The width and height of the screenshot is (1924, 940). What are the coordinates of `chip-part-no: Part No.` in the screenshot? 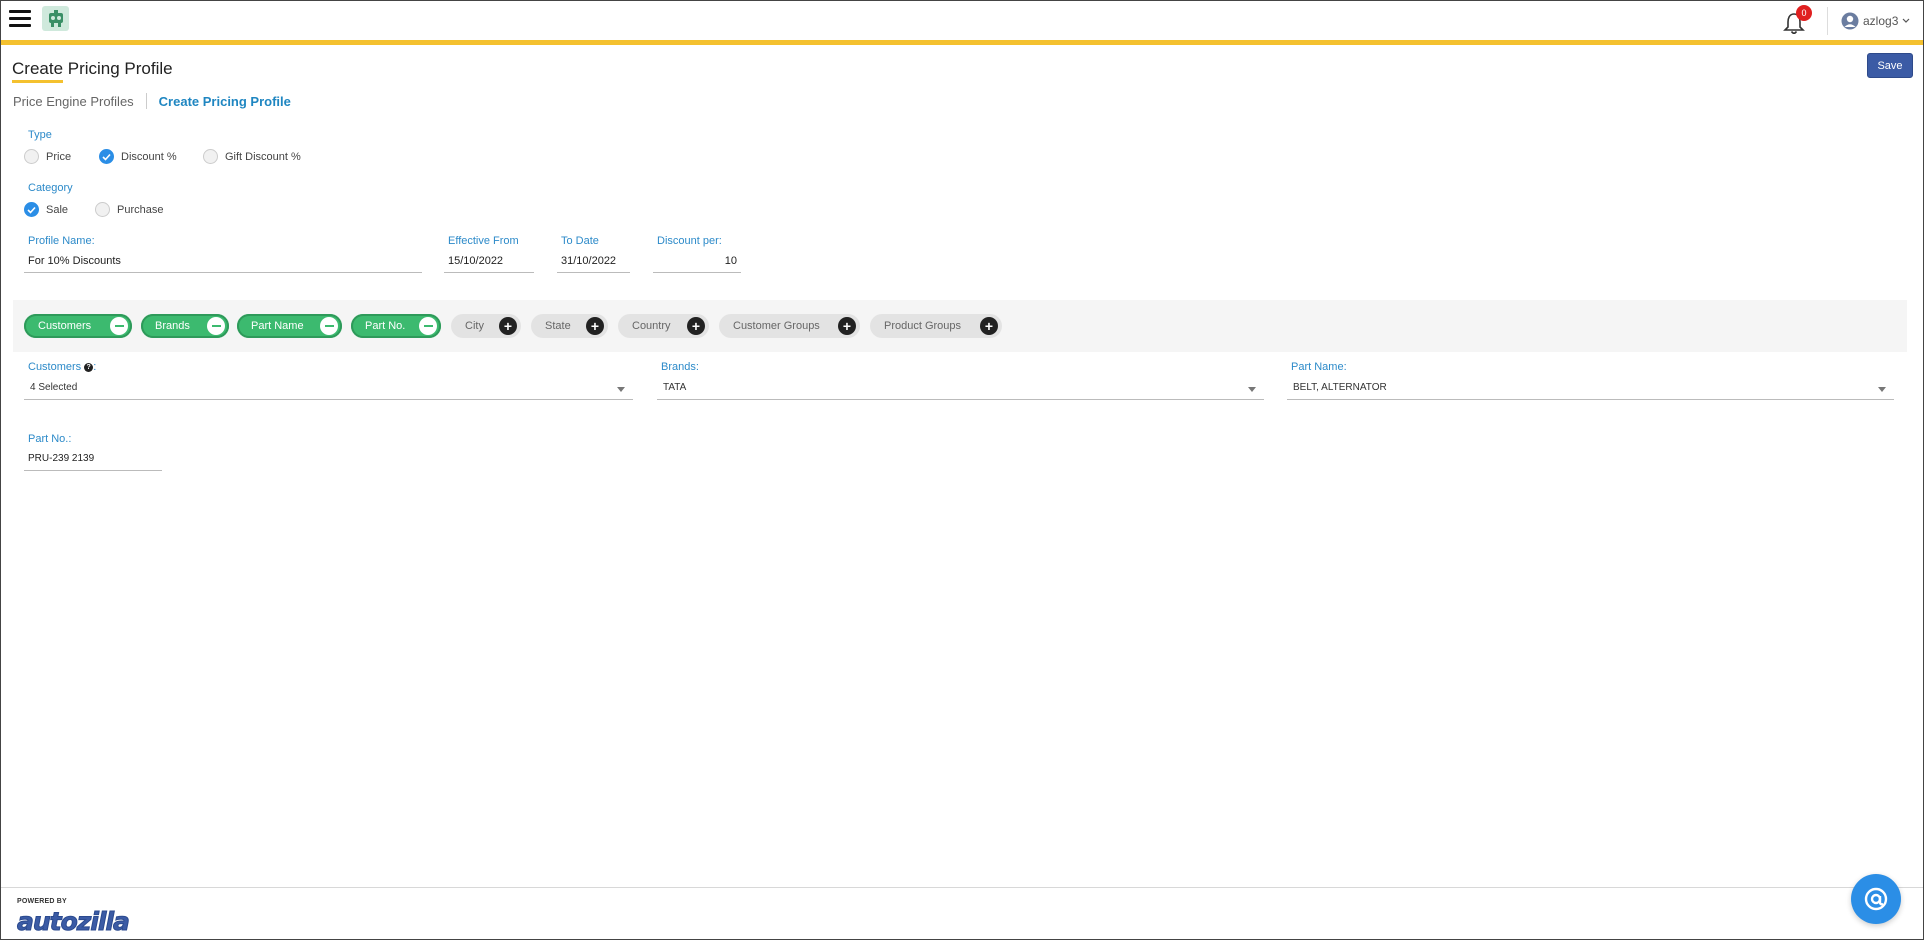 It's located at (396, 326).